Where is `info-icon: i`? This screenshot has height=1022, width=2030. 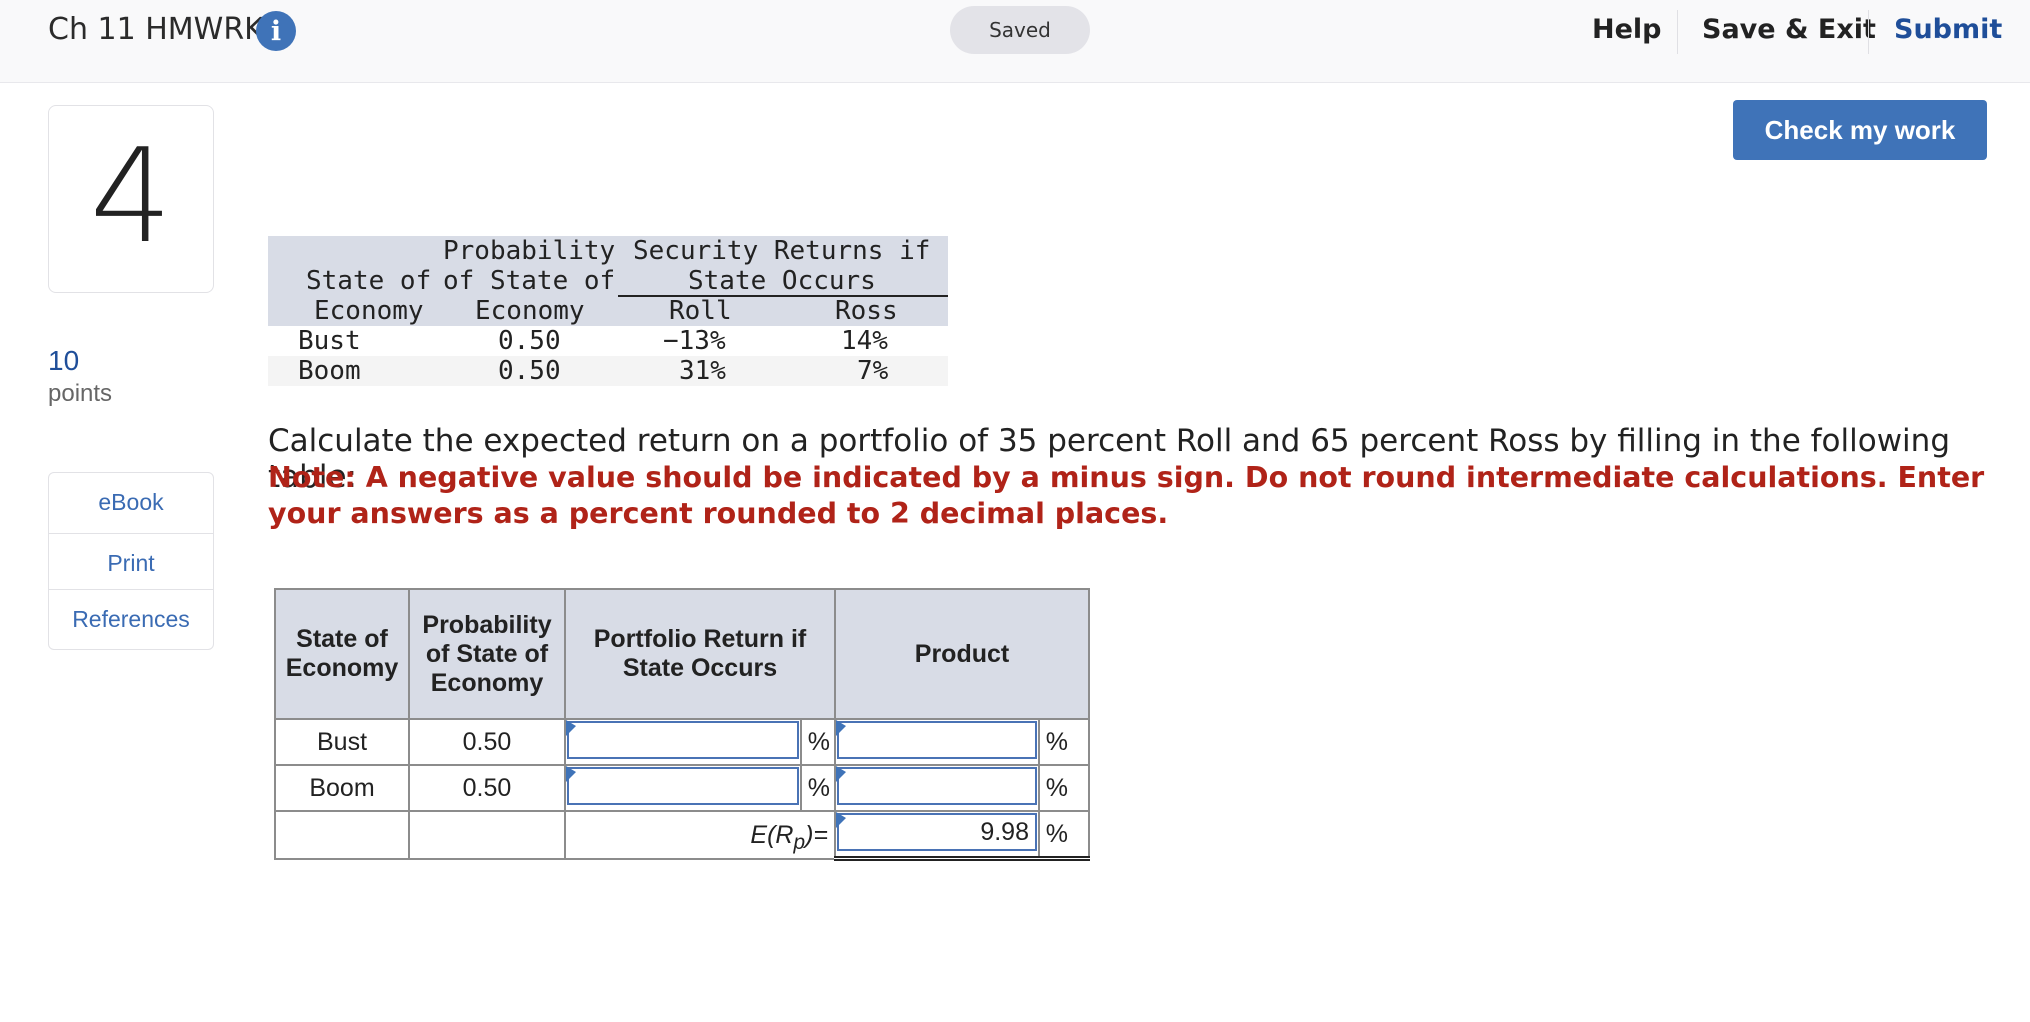
info-icon: i is located at coordinates (276, 31).